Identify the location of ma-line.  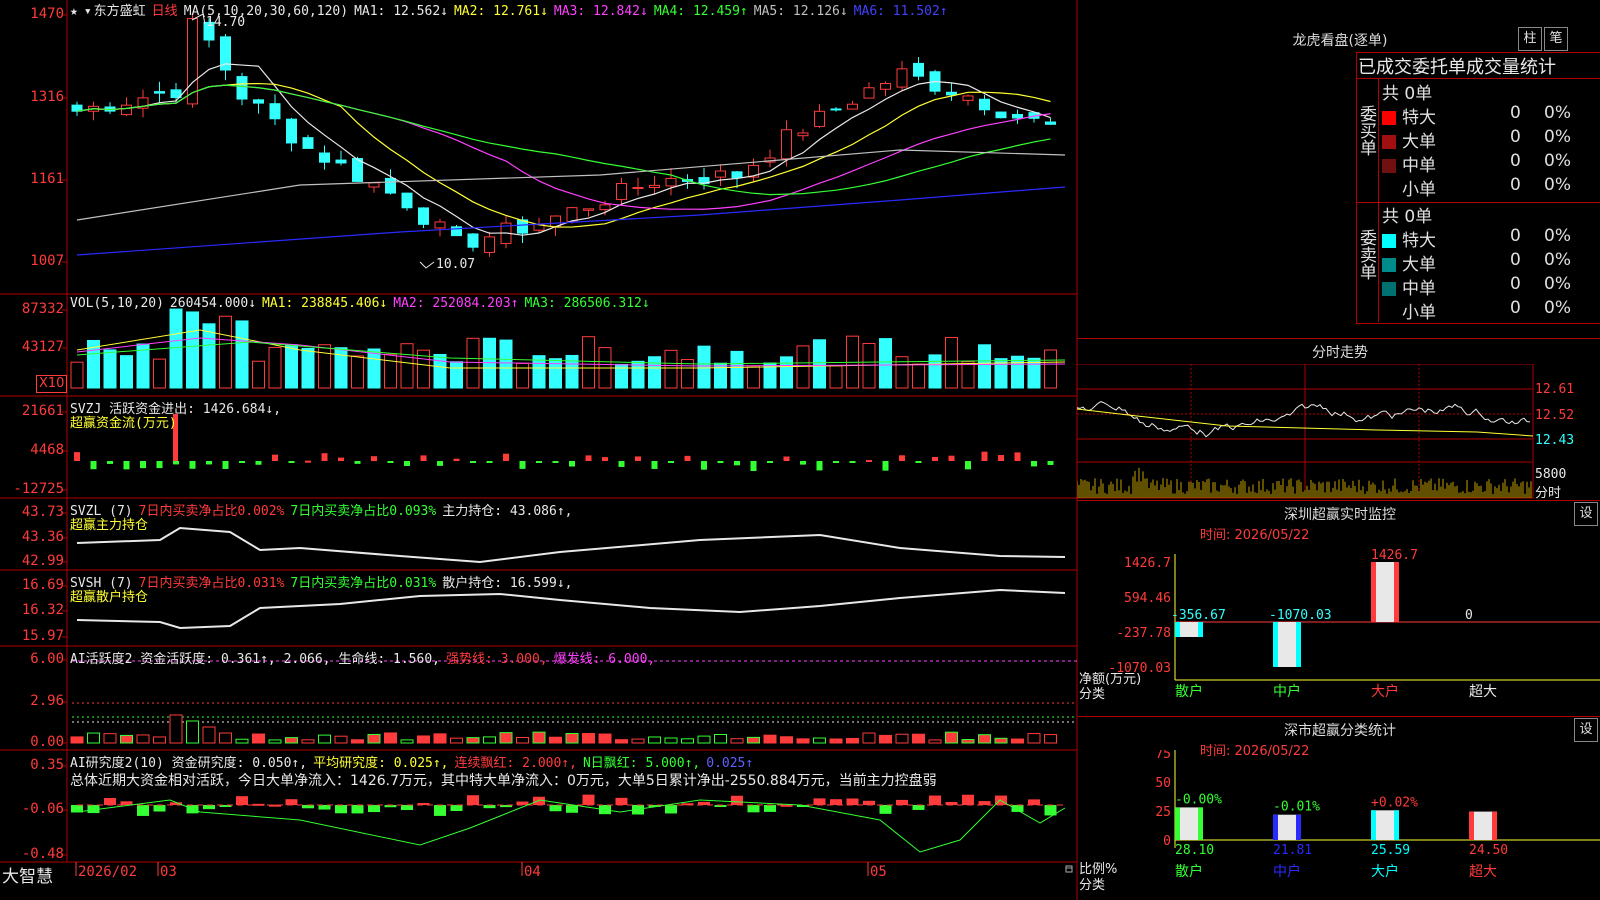
(563, 147).